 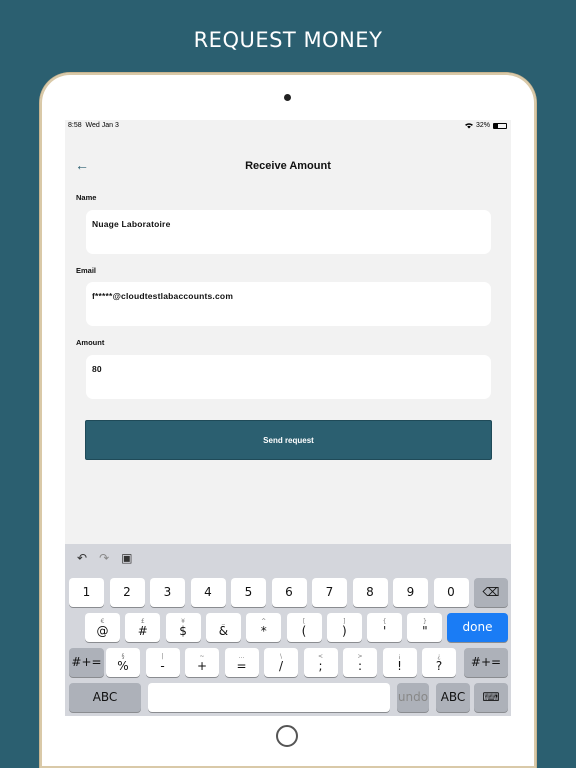 What do you see at coordinates (86, 270) in the screenshot?
I see `email-label: Email` at bounding box center [86, 270].